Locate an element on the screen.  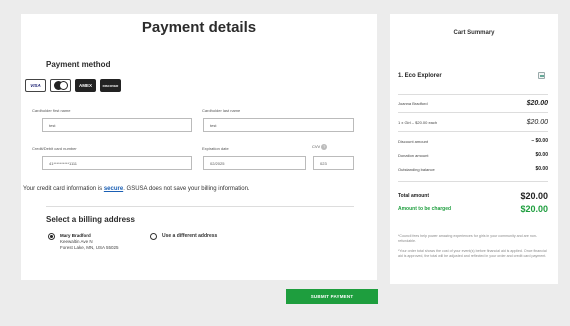
secure-link: secure is located at coordinates (113, 189).